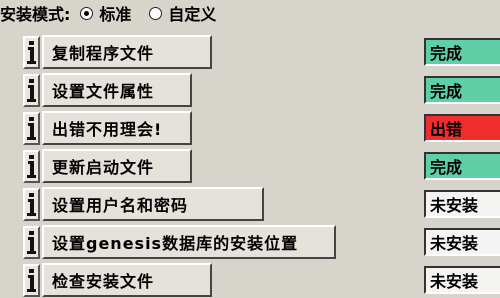  What do you see at coordinates (250, 280) in the screenshot?
I see `install-step: 检查安装文件 未安装` at bounding box center [250, 280].